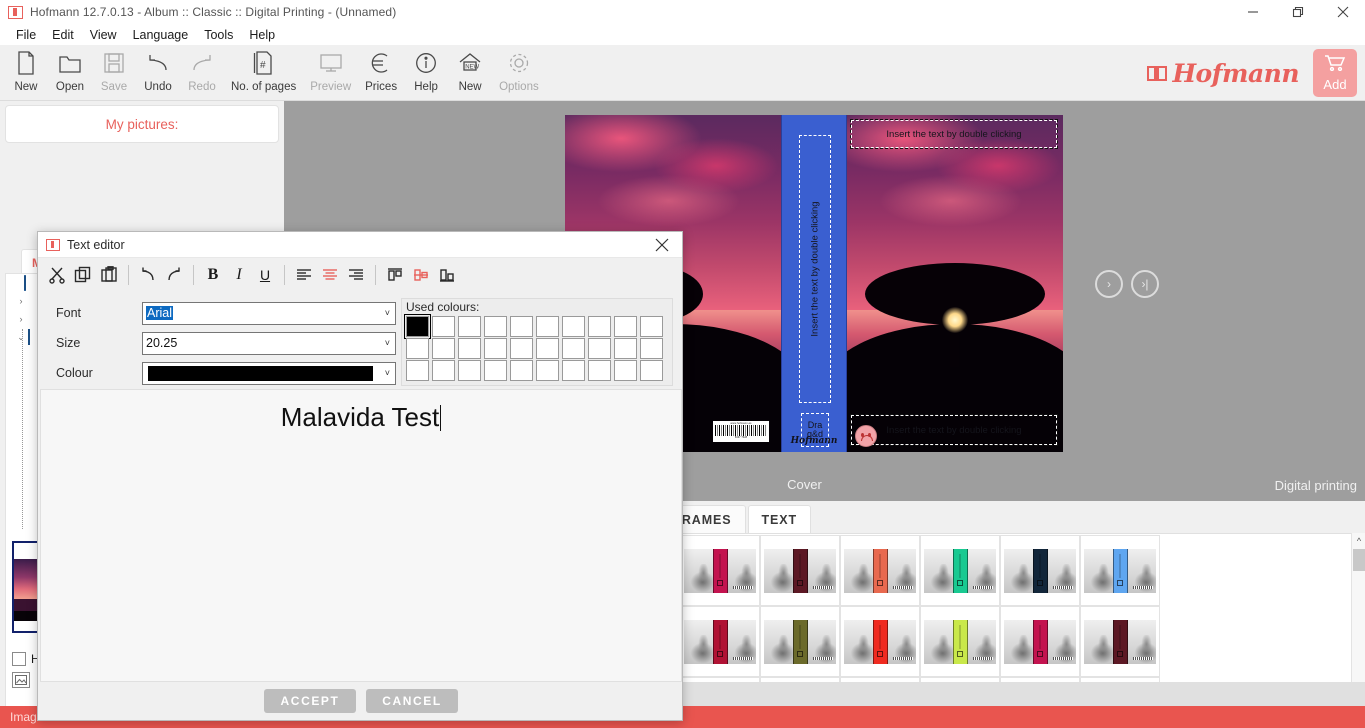  I want to click on minimize-icon, so click(1252, 12).